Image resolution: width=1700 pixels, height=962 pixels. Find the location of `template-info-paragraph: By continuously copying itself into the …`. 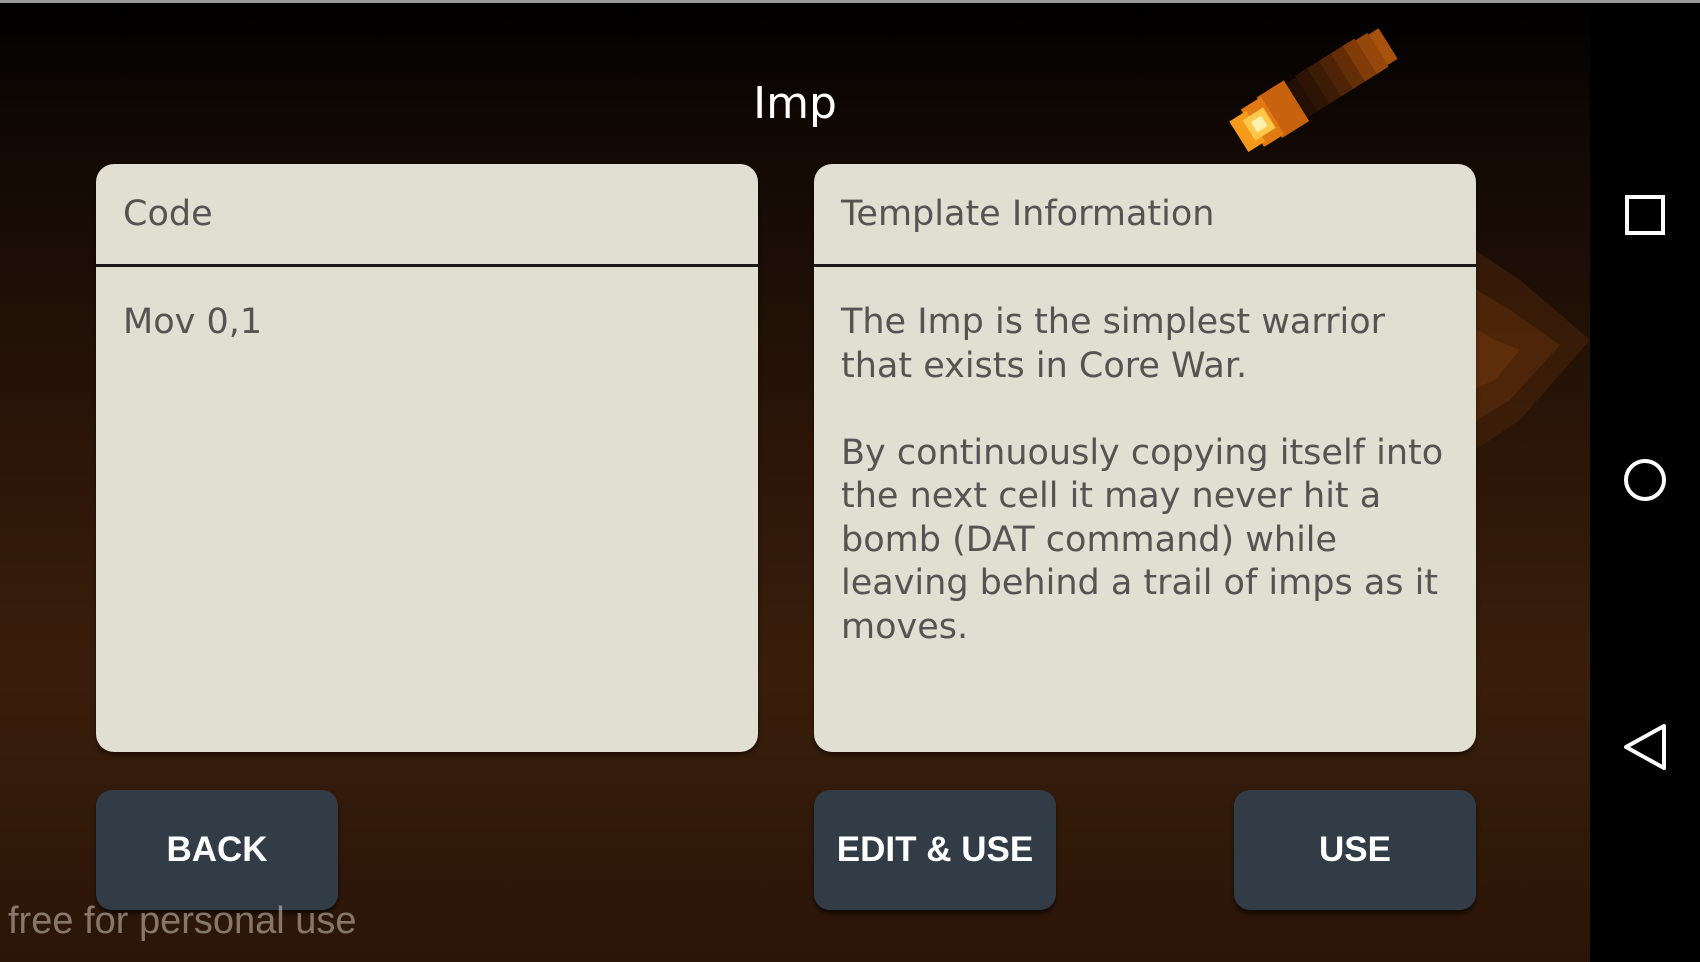

template-info-paragraph: By continuously copying itself into the … is located at coordinates (1142, 539).